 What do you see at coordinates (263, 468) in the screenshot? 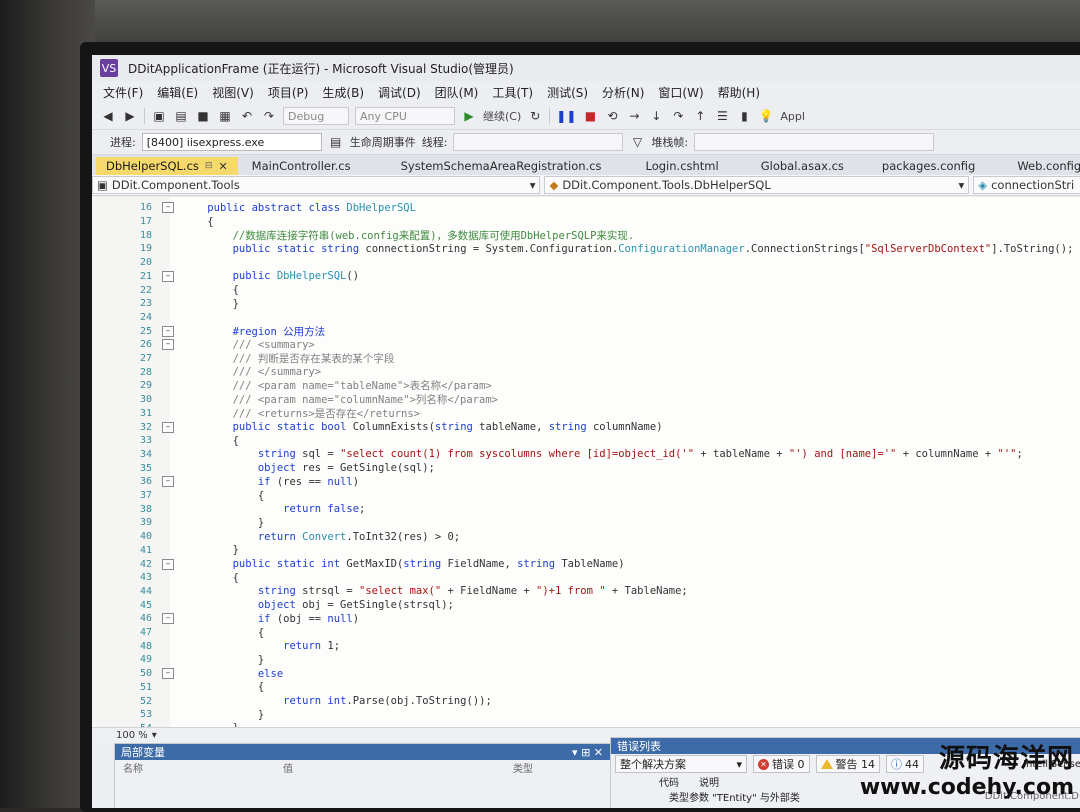
I see `code-line: 35 object res = GetSingle(sql);` at bounding box center [263, 468].